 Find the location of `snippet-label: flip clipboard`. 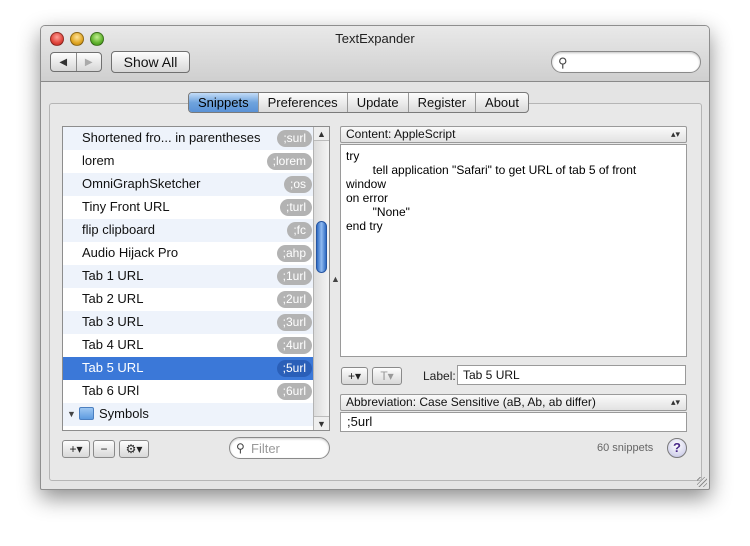

snippet-label: flip clipboard is located at coordinates (118, 229).